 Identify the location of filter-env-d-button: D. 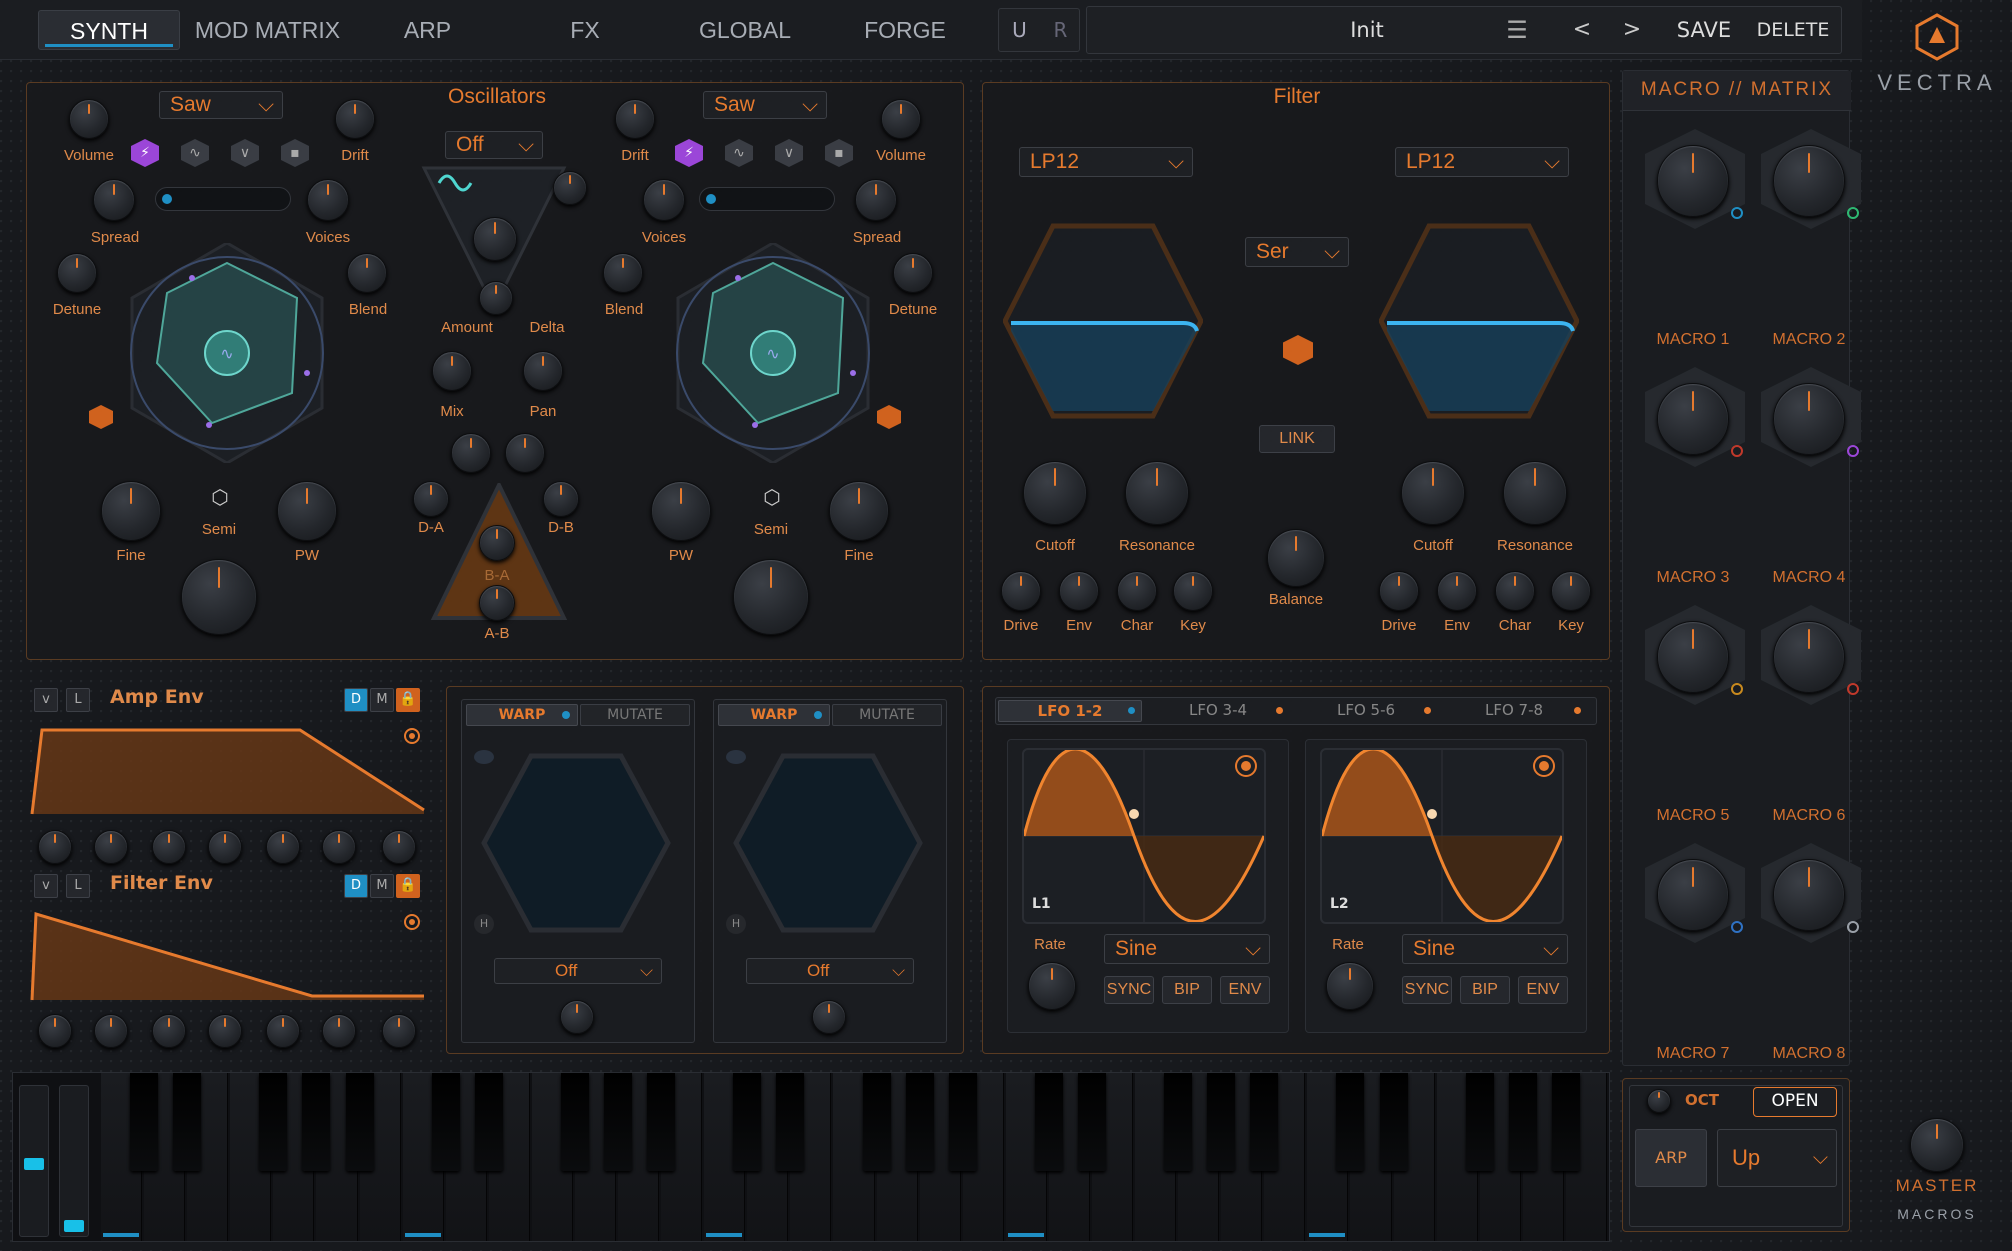
(356, 886).